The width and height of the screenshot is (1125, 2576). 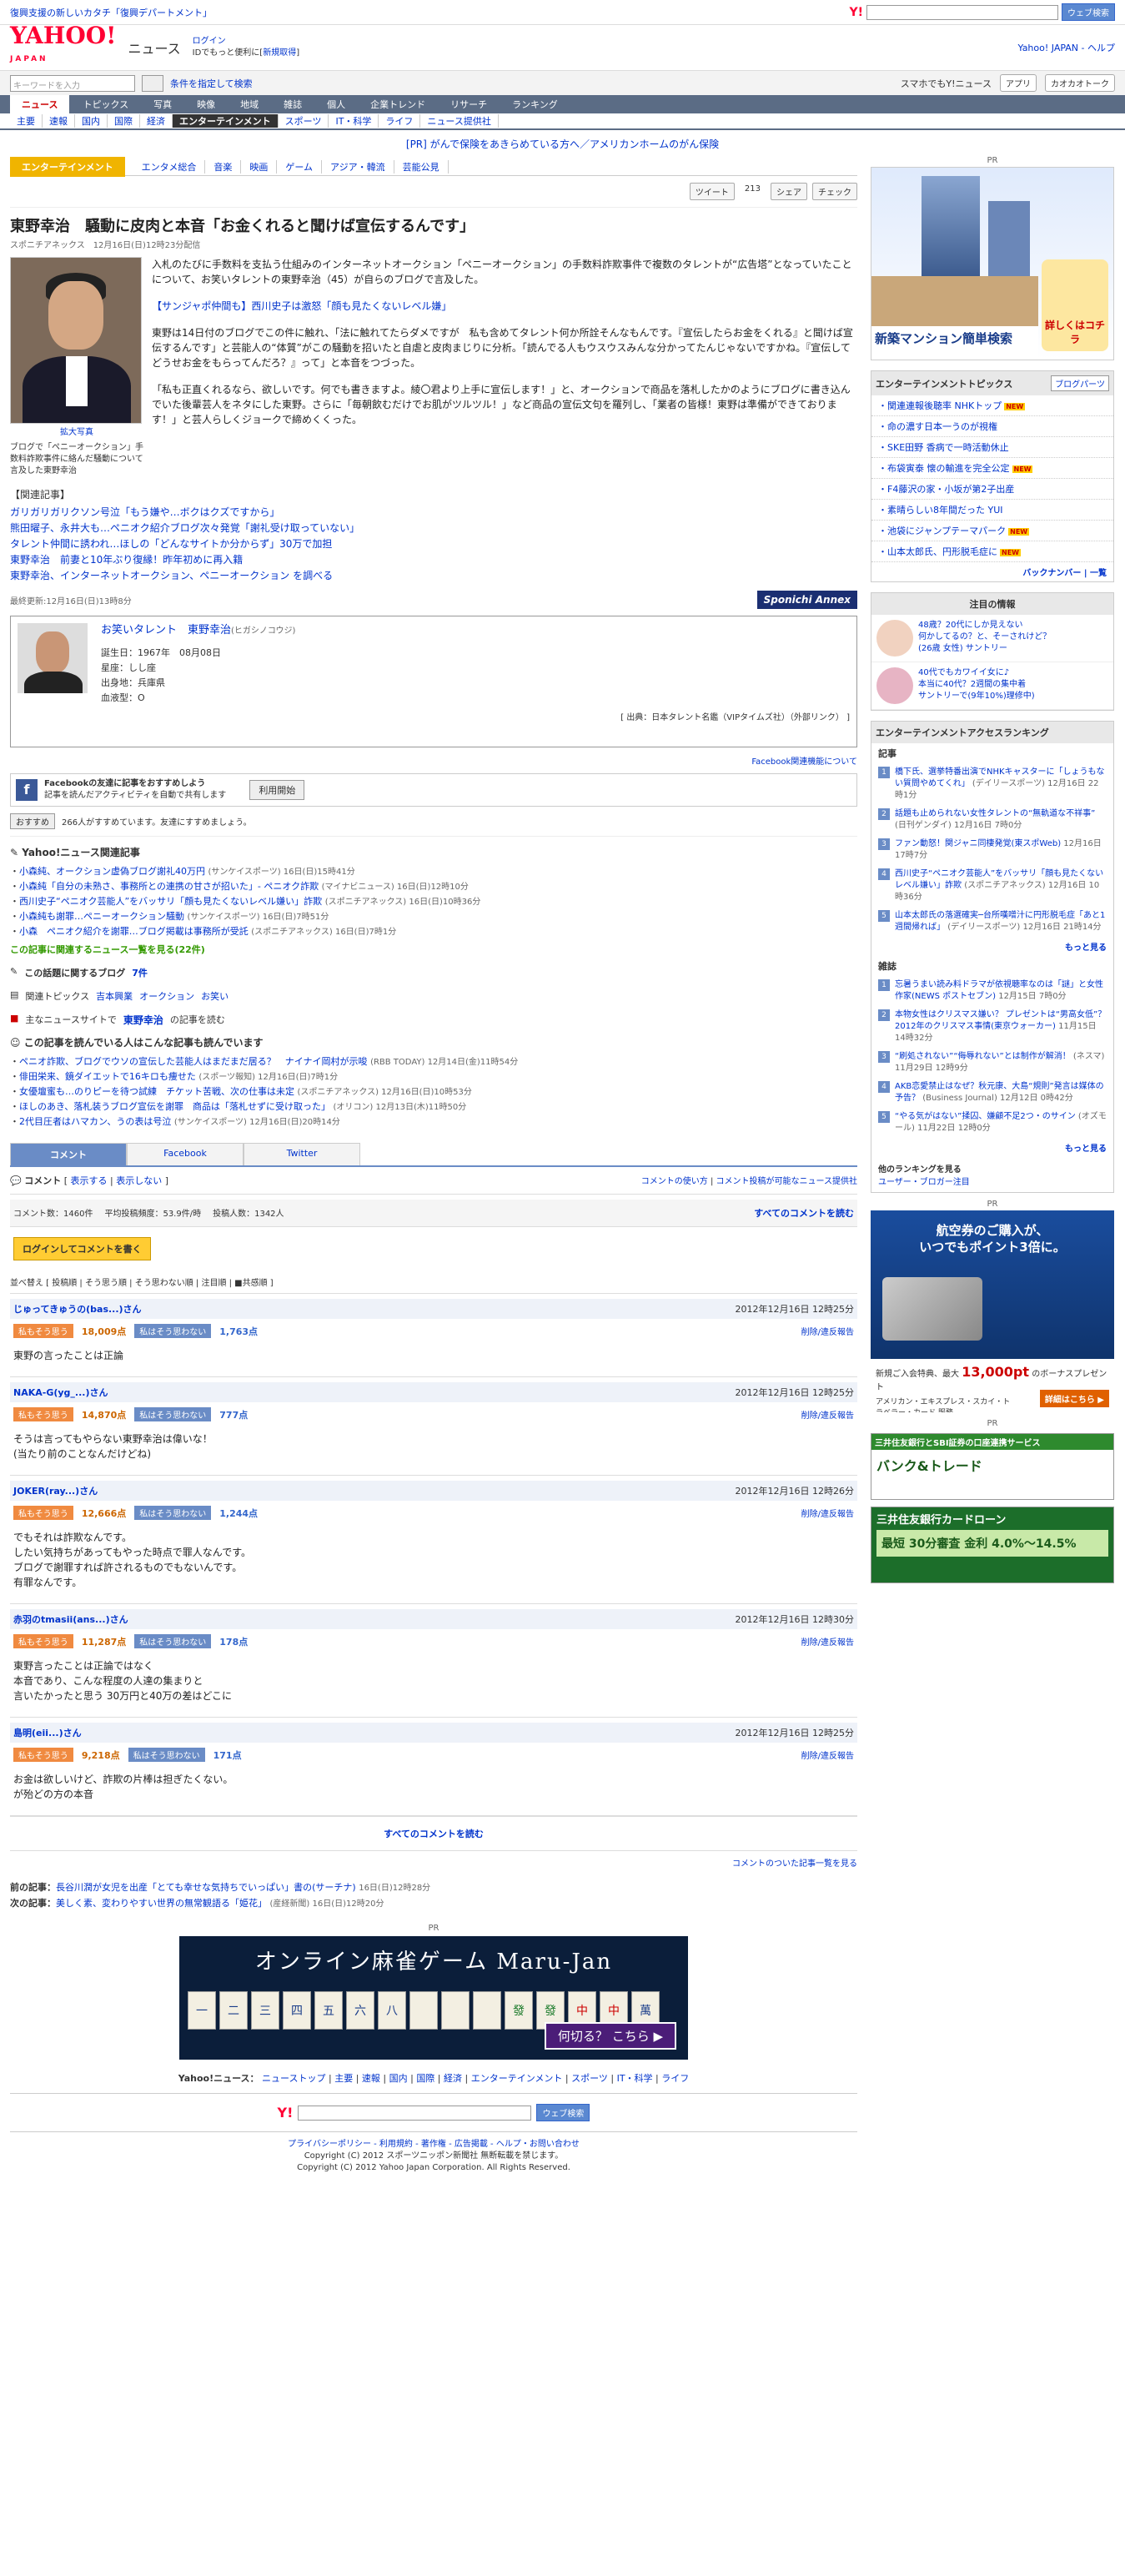 I want to click on prev-article-link: 長谷川潤が女児を出産「とても幸せな気持ちでいっぱい」書の(サーチナ), so click(x=206, y=1887).